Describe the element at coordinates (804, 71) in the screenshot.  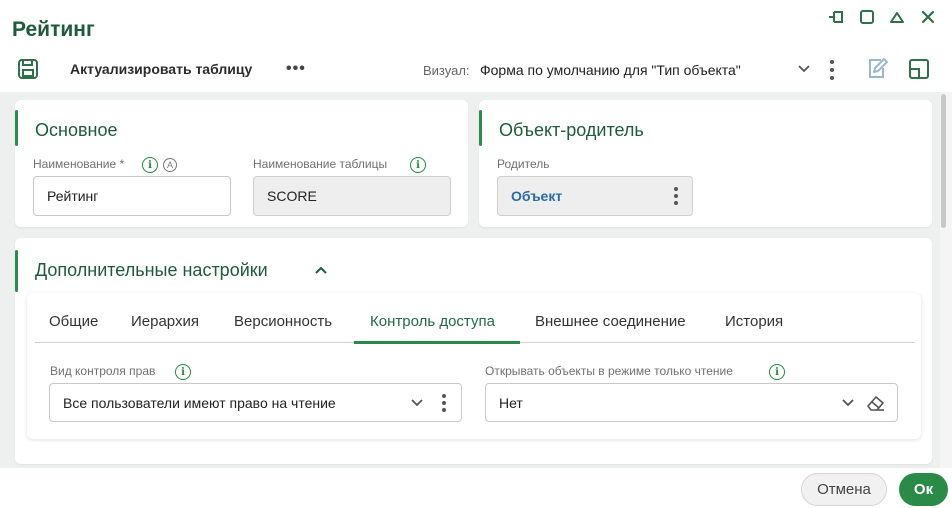
I see `chevron-down-icon` at that location.